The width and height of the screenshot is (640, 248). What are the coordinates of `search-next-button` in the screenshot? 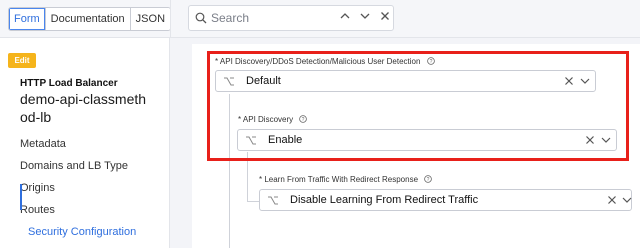 It's located at (365, 16).